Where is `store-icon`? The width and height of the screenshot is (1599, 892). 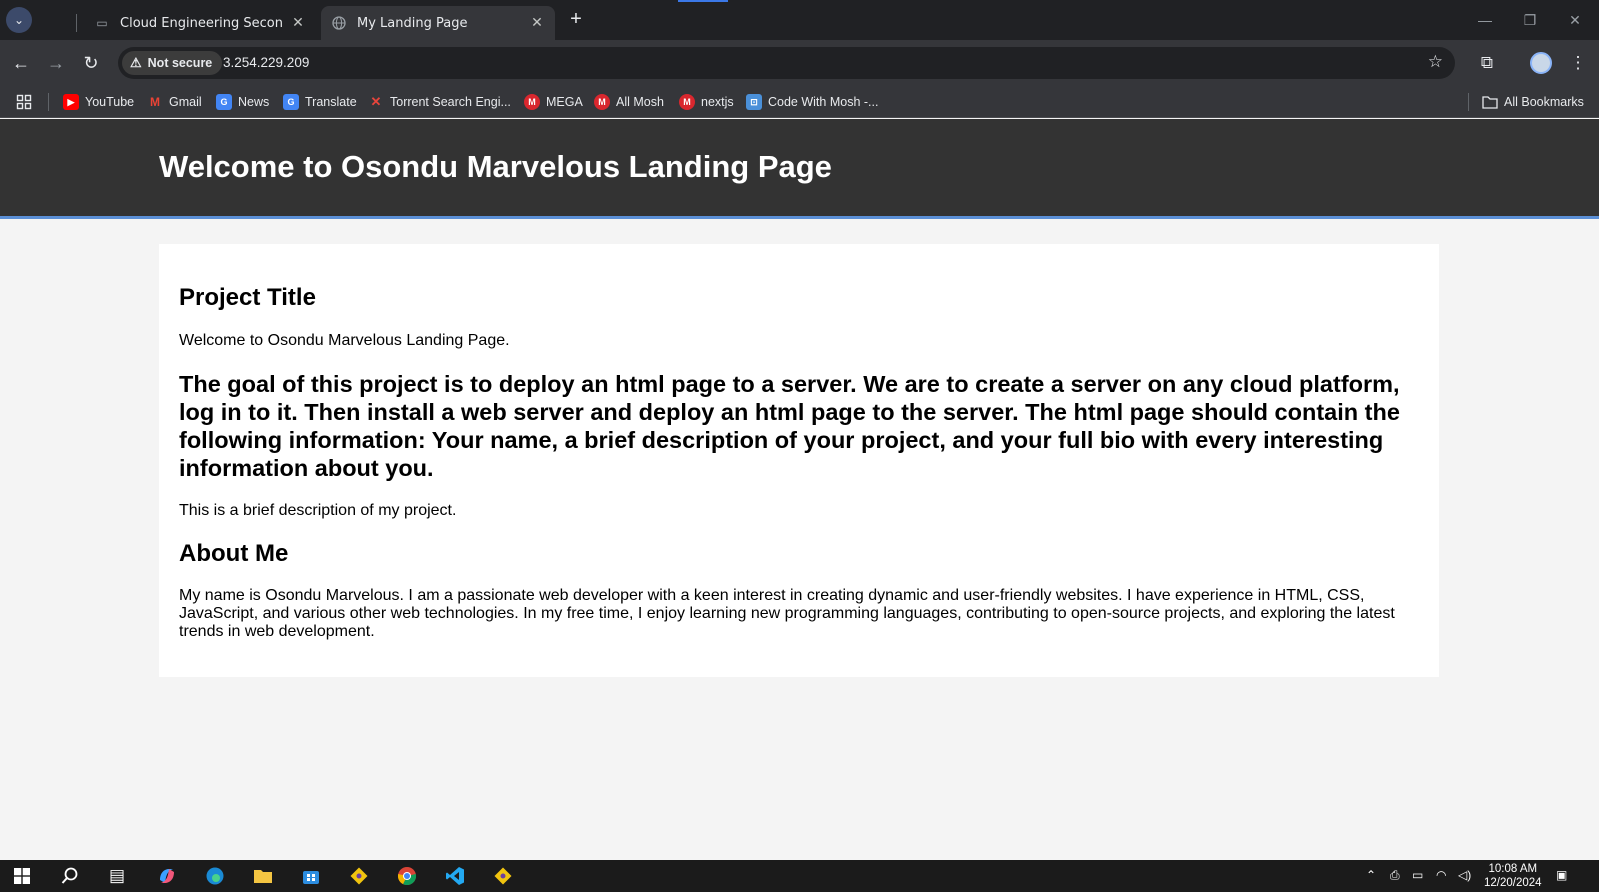
store-icon is located at coordinates (311, 876).